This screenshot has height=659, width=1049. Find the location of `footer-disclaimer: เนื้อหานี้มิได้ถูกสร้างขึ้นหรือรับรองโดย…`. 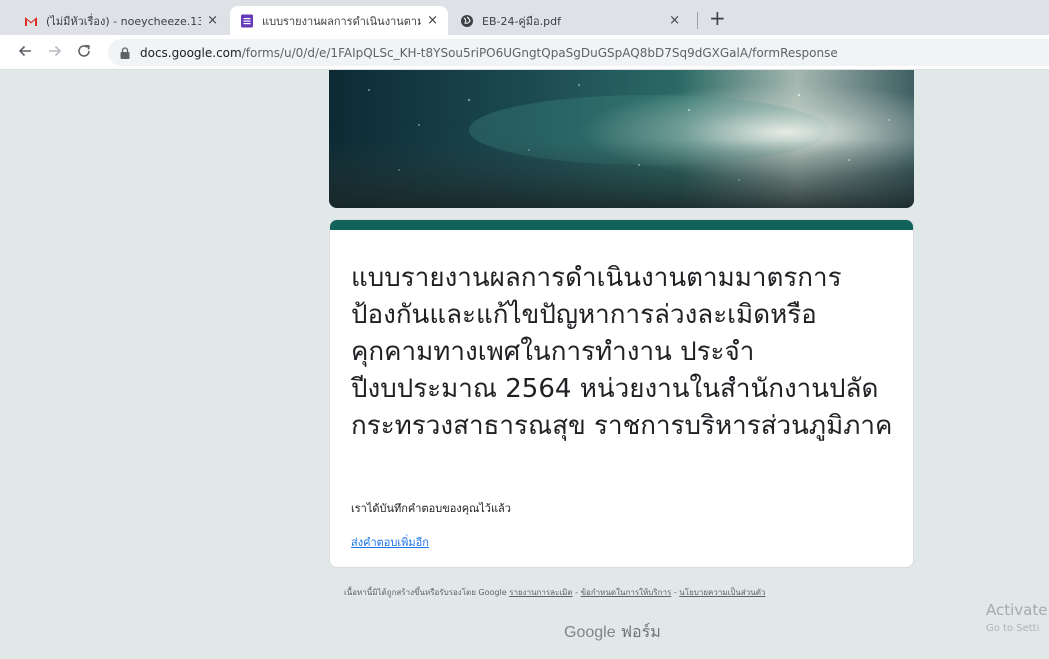

footer-disclaimer: เนื้อหานี้มิได้ถูกสร้างขึ้นหรือรับรองโดย… is located at coordinates (624, 592).